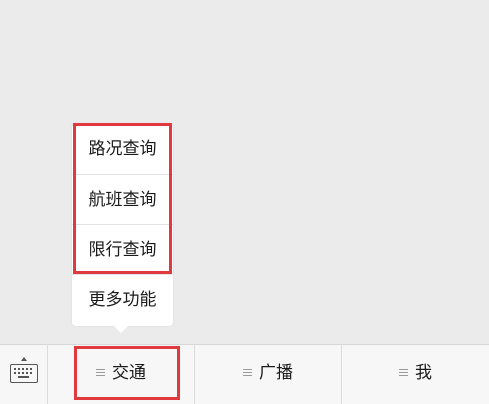  I want to click on menu-tab-label: 广播, so click(276, 373).